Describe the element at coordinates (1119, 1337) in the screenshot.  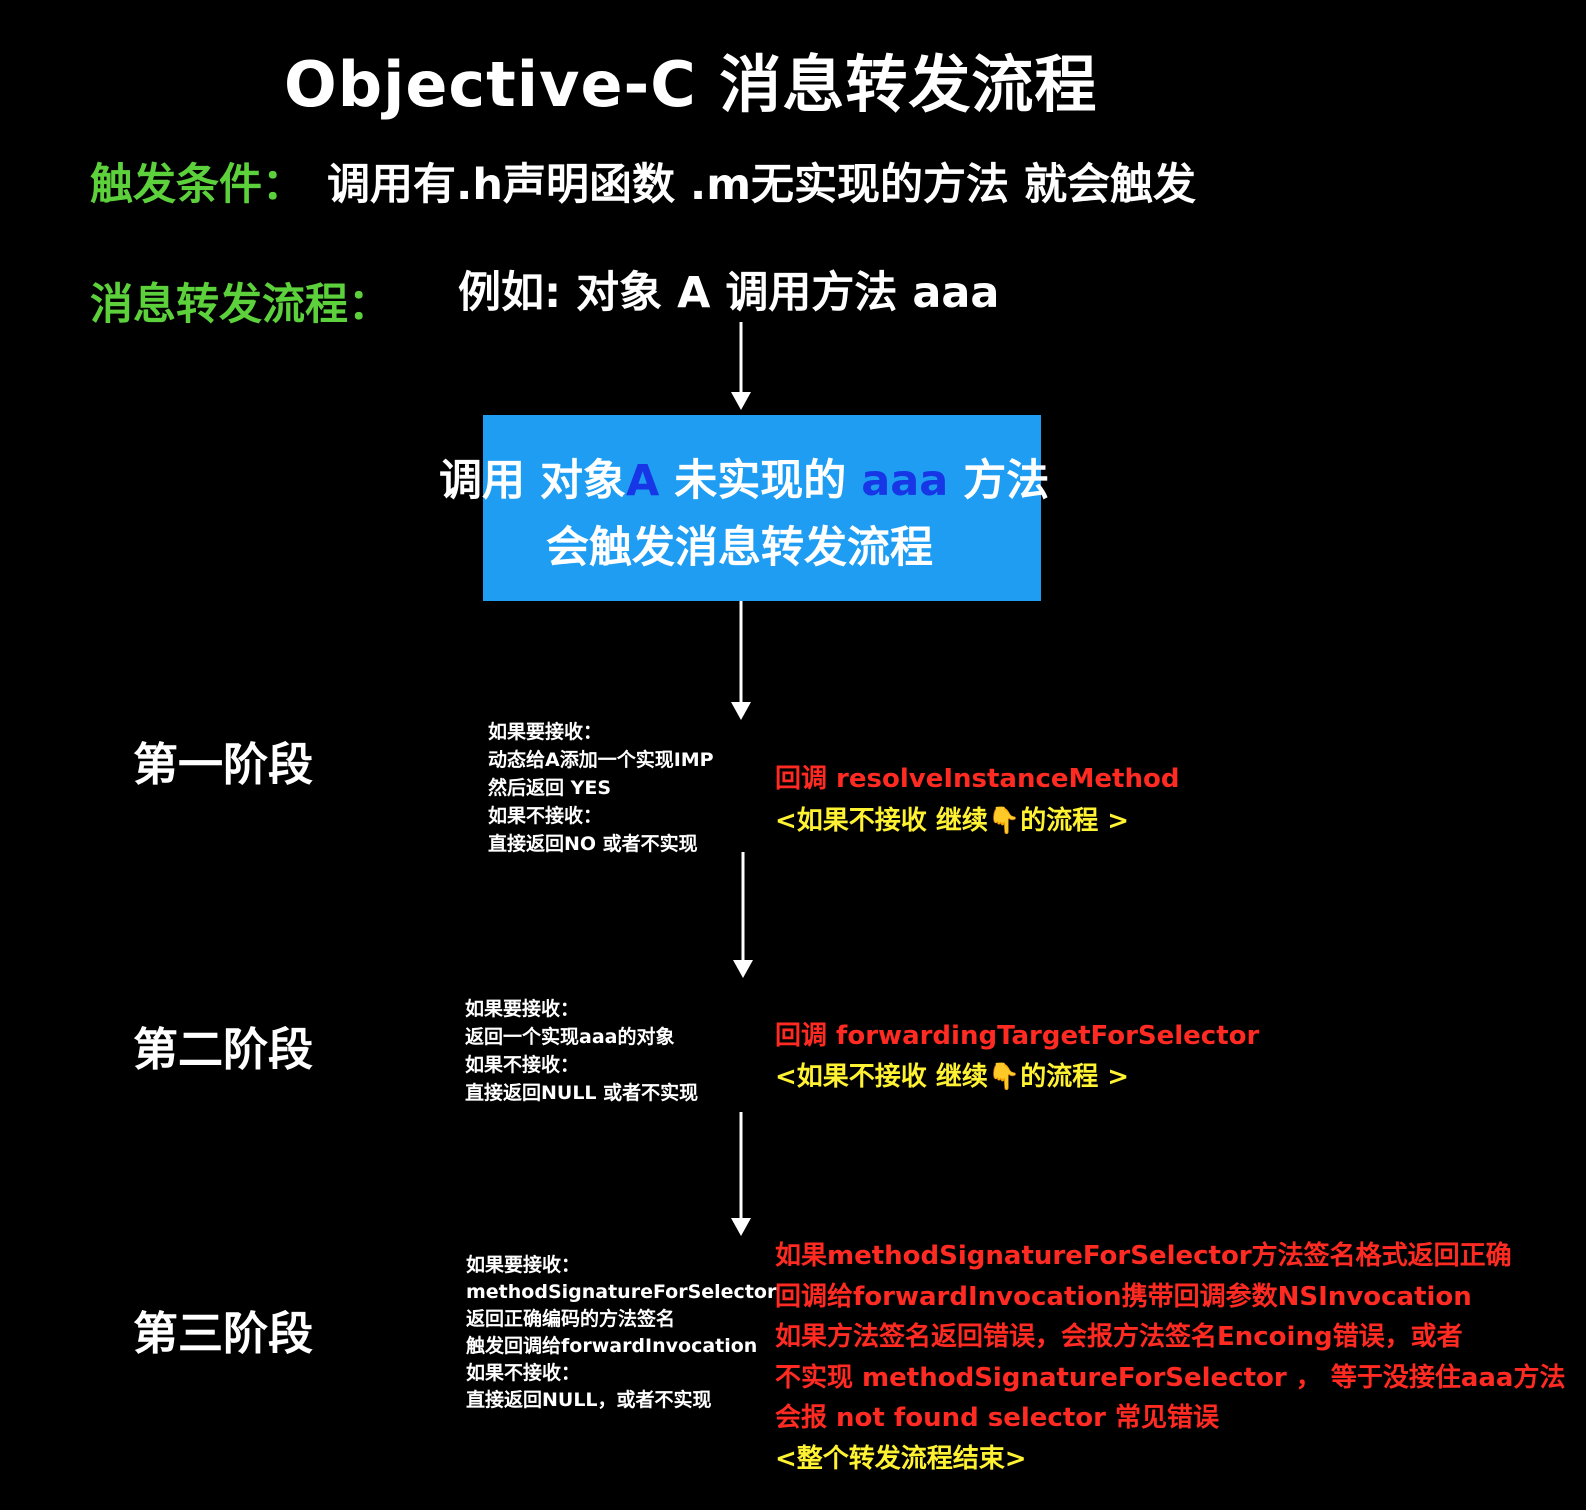
I see `callback-line: 如果方法签名返回错误，会报方法签名Encoing错误，或者` at that location.